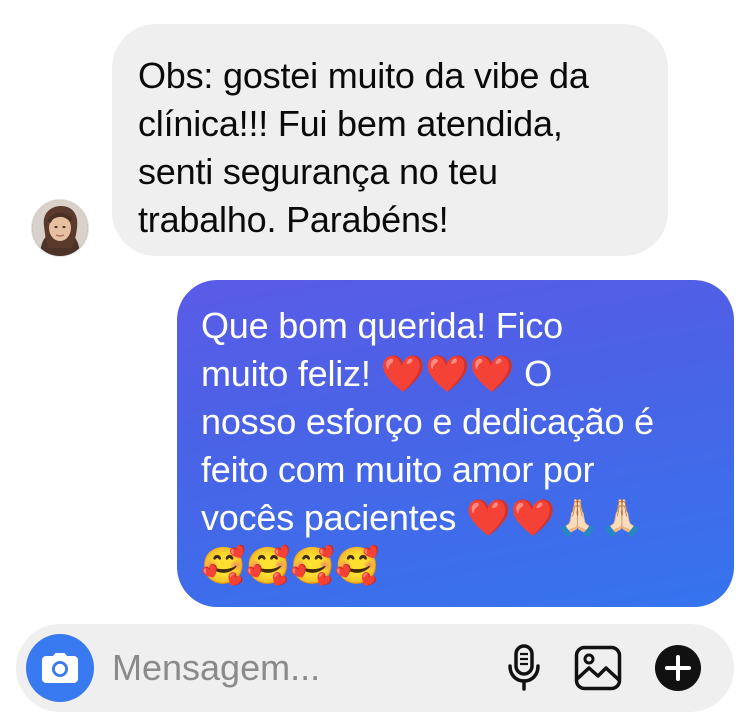 The height and width of the screenshot is (728, 750). Describe the element at coordinates (293, 219) in the screenshot. I see `message-text-line: trabalho. Parabéns!` at that location.